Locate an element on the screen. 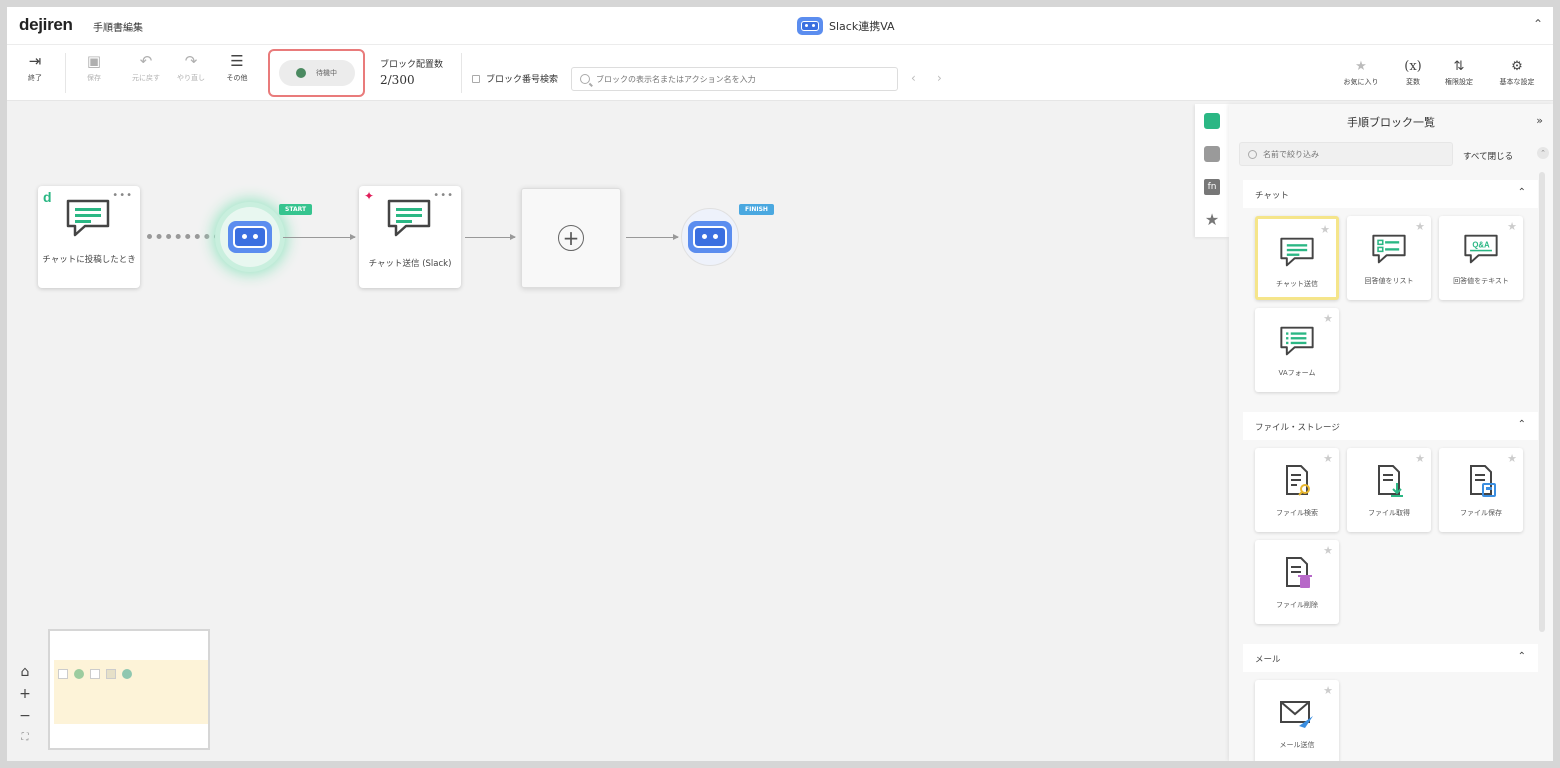 The height and width of the screenshot is (768, 1560). tab-packages is located at coordinates (1212, 153).